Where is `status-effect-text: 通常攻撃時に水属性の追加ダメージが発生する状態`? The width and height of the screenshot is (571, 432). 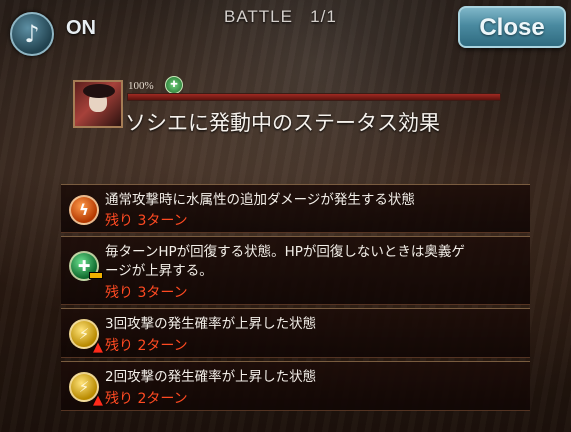
status-effect-text: 通常攻撃時に水属性の追加ダメージが発生する状態 is located at coordinates (260, 200).